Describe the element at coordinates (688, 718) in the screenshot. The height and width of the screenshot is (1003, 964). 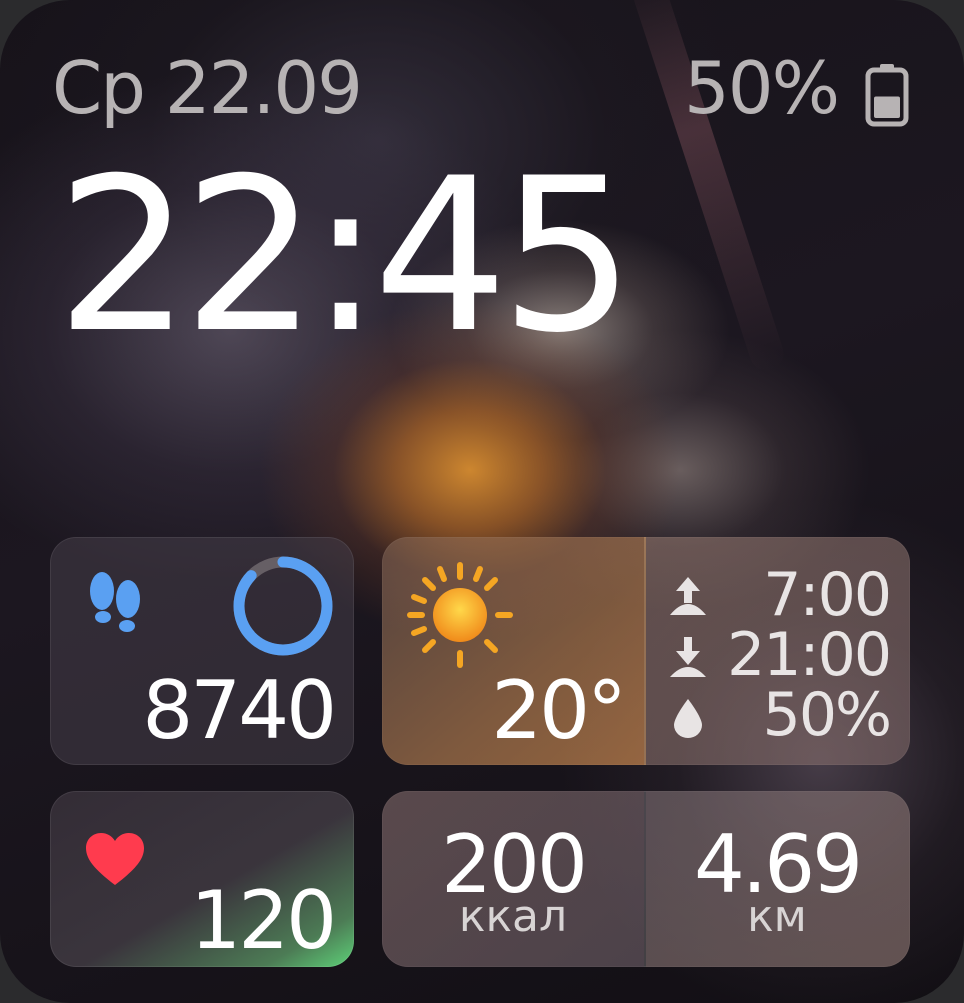
I see `water-drop-icon` at that location.